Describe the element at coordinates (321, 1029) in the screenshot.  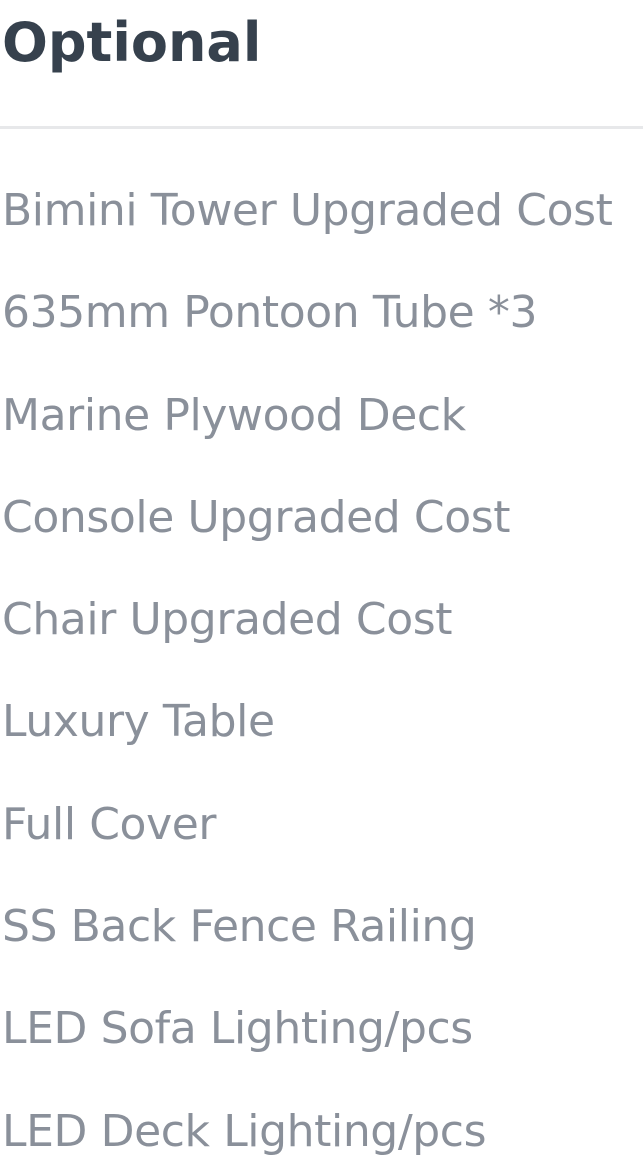
I see `option-item-led-sofa-lighting: LED Sofa Lighting/pcs` at that location.